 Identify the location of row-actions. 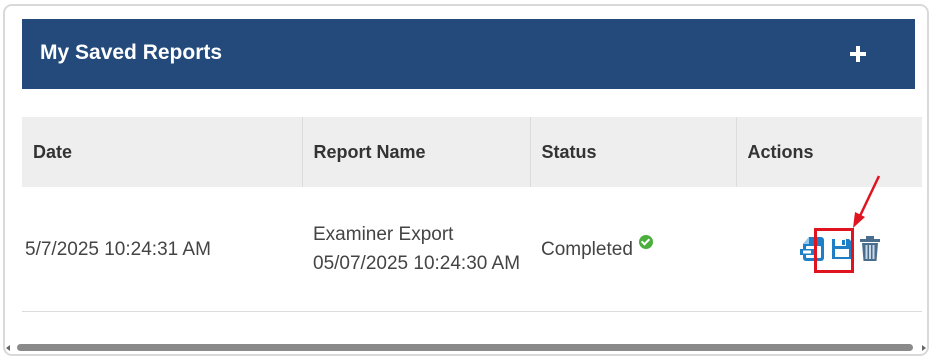
(829, 249).